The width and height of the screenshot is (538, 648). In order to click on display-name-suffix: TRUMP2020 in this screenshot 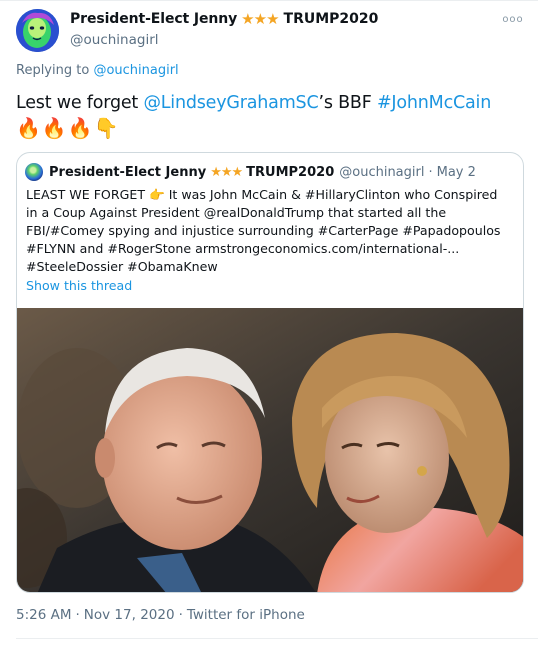, I will do `click(331, 19)`.